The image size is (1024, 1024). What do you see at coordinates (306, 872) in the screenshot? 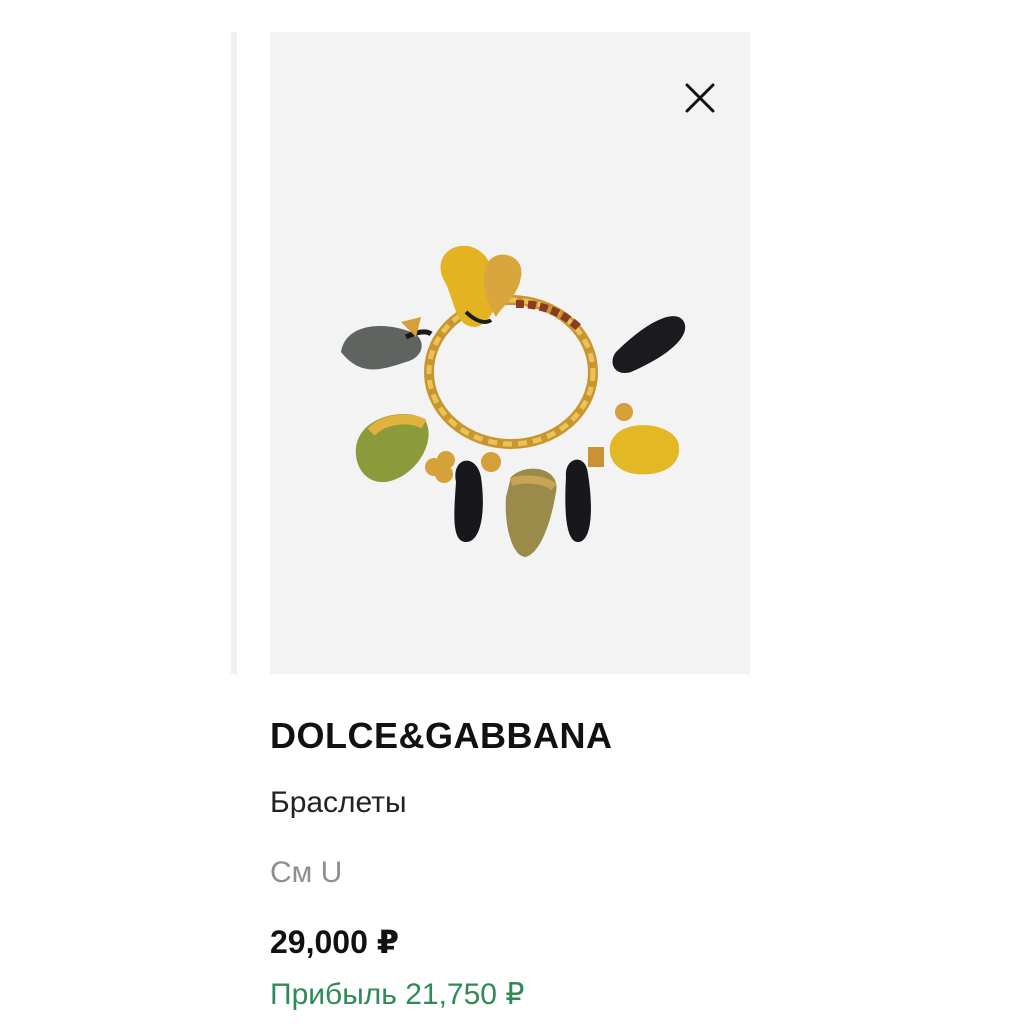
I see `product-size: См U` at bounding box center [306, 872].